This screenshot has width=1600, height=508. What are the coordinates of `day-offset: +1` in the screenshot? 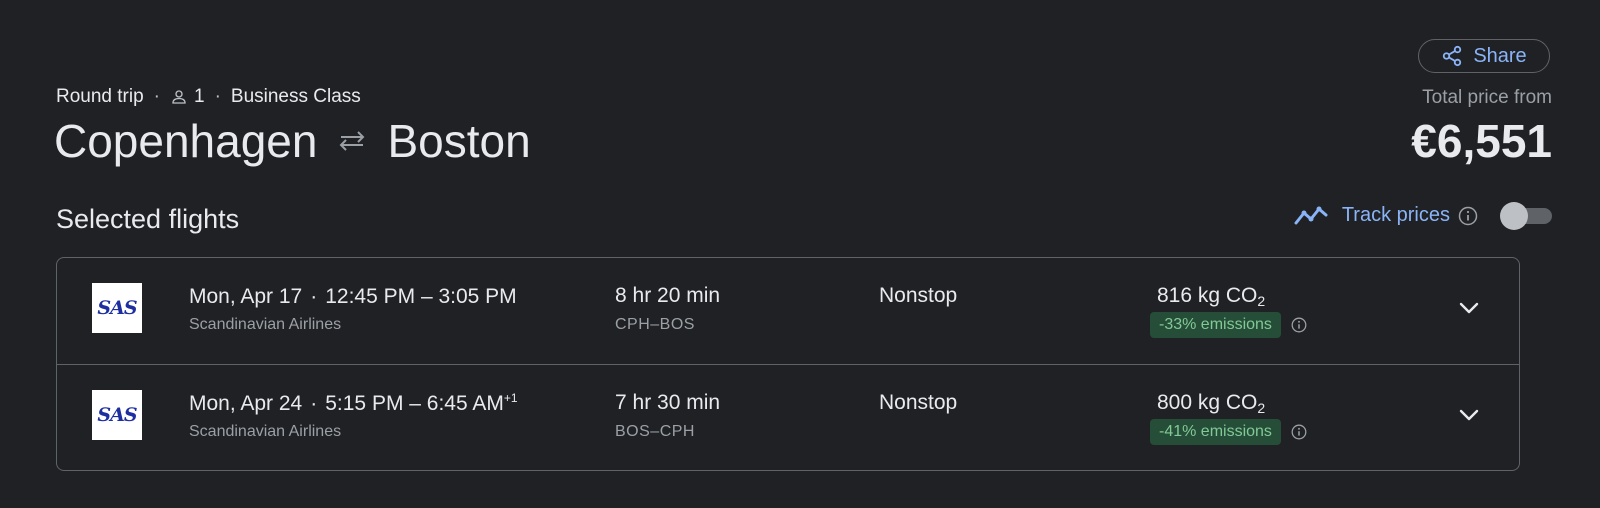 It's located at (510, 398).